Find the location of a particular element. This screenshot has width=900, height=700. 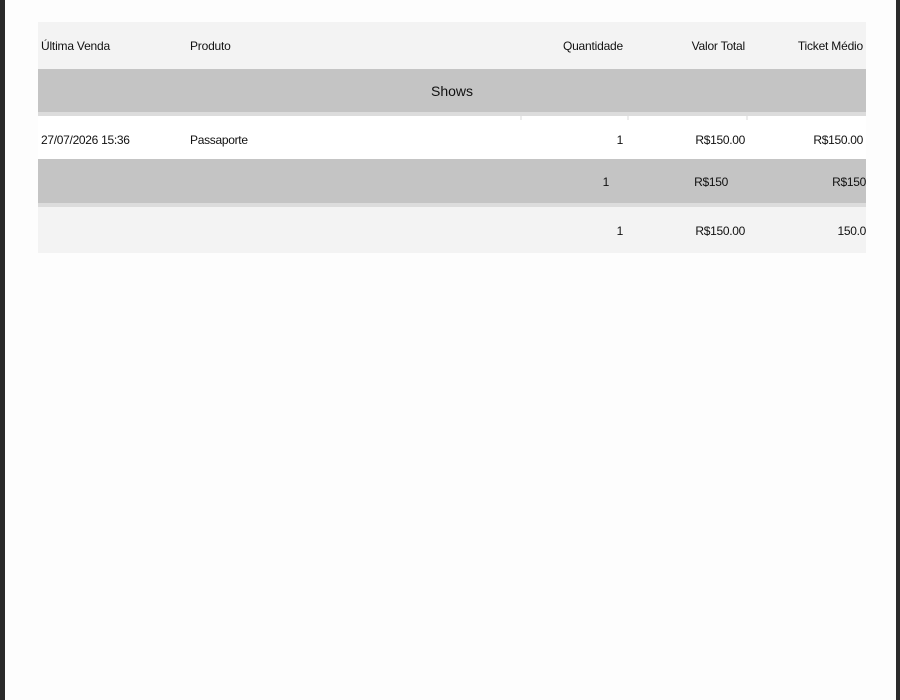

total-average-ticket: 150.0 is located at coordinates (851, 231).